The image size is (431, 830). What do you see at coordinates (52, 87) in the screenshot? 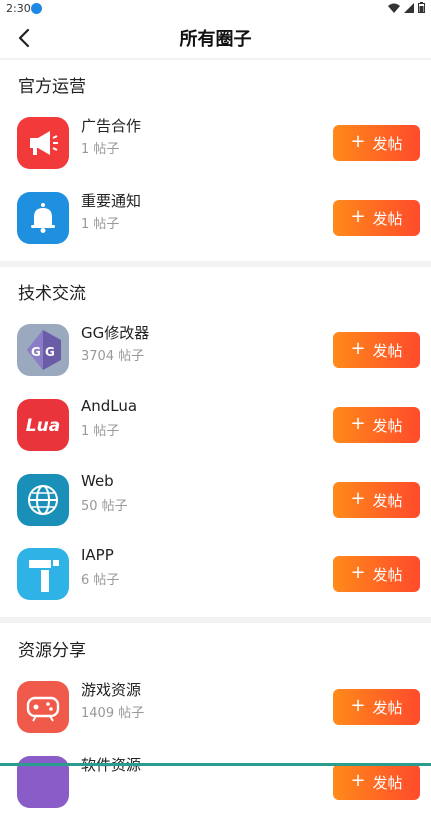
I see `section-title-official: 官方运营` at bounding box center [52, 87].